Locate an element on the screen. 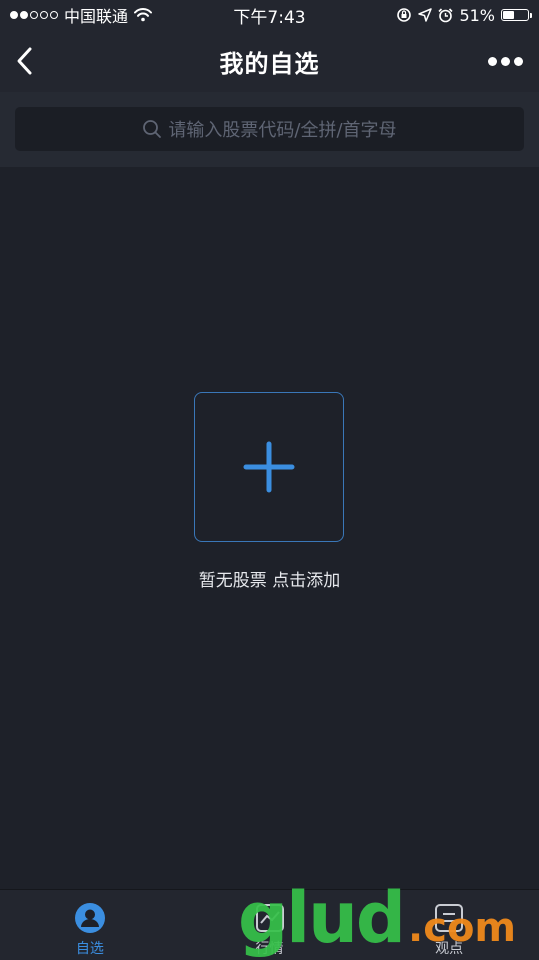  add-stock-button is located at coordinates (269, 467).